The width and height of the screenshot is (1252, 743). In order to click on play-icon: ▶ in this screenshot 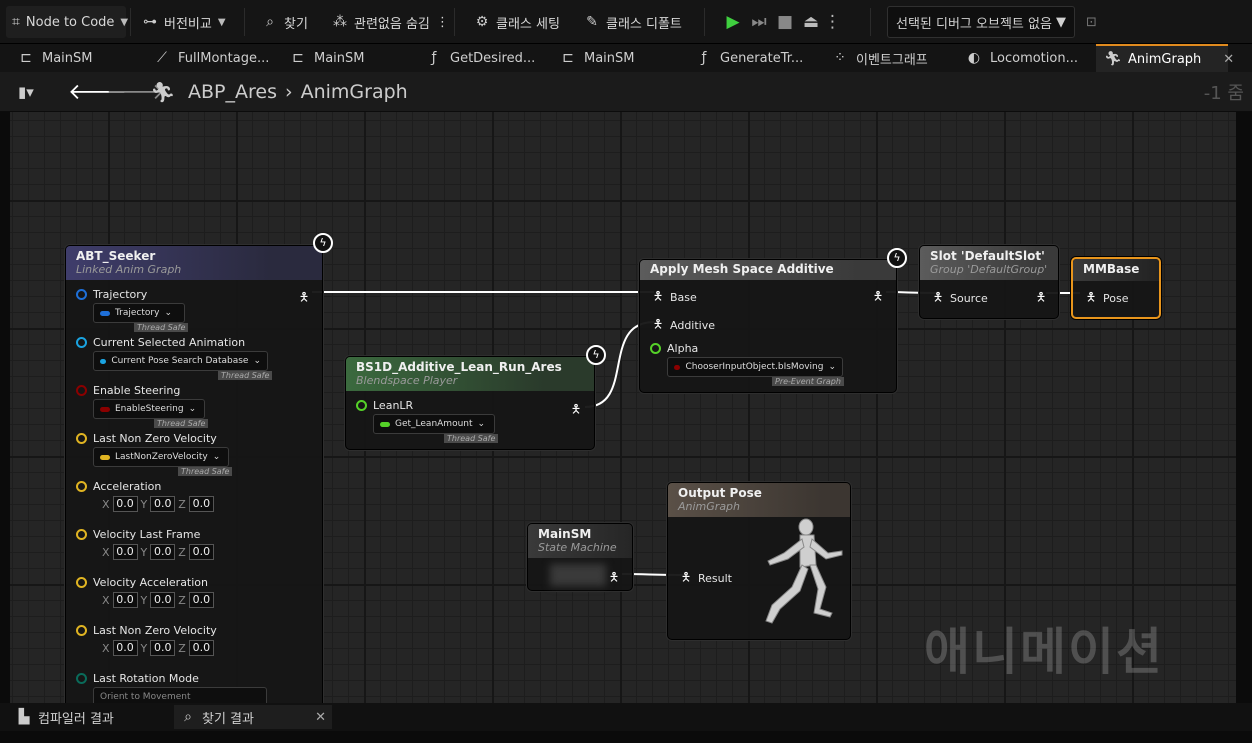, I will do `click(733, 22)`.